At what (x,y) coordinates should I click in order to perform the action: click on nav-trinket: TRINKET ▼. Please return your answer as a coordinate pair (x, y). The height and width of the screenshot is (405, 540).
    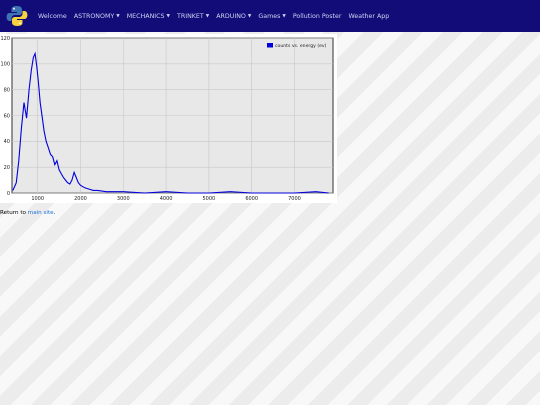
    Looking at the image, I should click on (193, 16).